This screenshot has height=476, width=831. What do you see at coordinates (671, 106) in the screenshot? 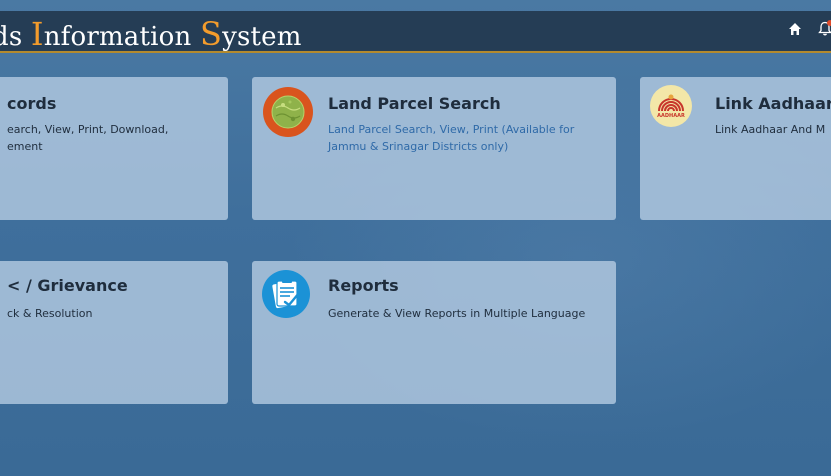
I see `aadhaar-logo-icon: AADHAAR` at bounding box center [671, 106].